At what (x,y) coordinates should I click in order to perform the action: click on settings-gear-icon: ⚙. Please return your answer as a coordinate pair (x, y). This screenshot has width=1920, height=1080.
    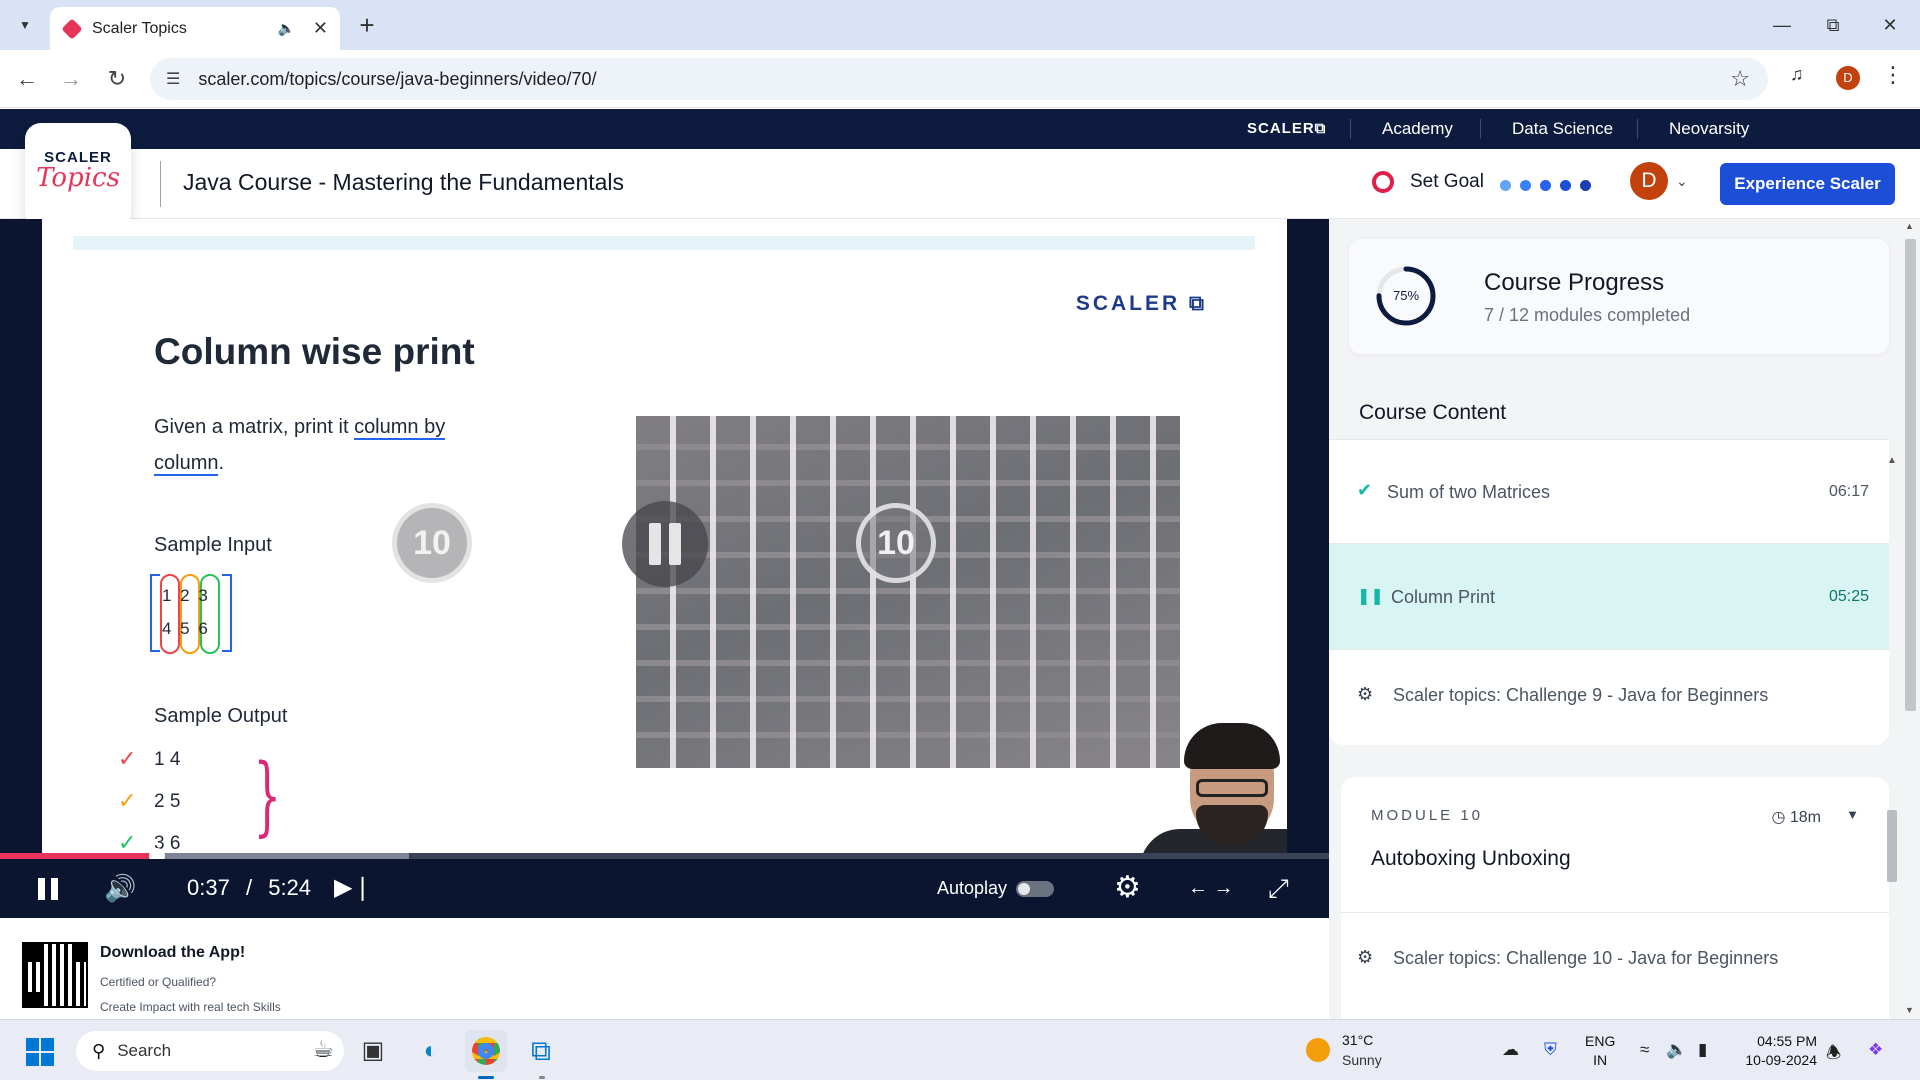
    Looking at the image, I should click on (1127, 888).